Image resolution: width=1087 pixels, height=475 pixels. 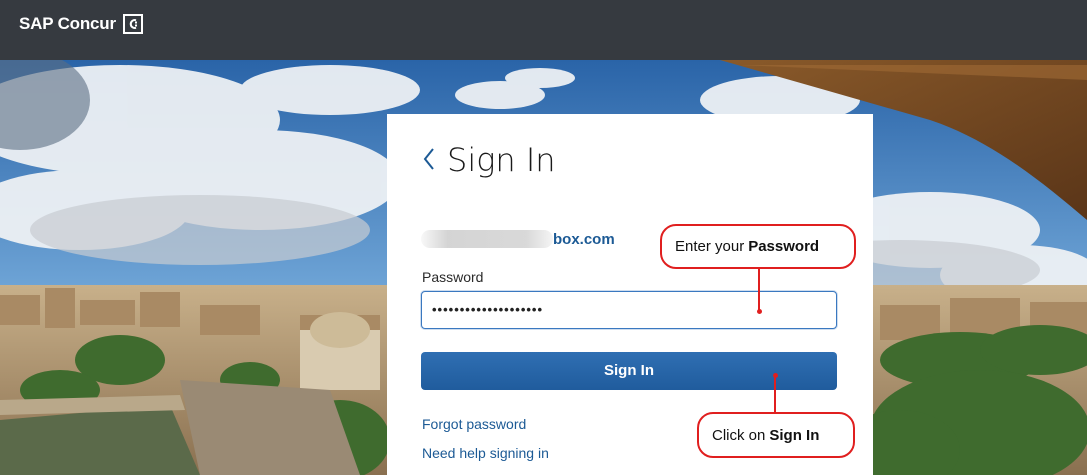 I want to click on sign-in-callout-pointer-dot, so click(x=775, y=375).